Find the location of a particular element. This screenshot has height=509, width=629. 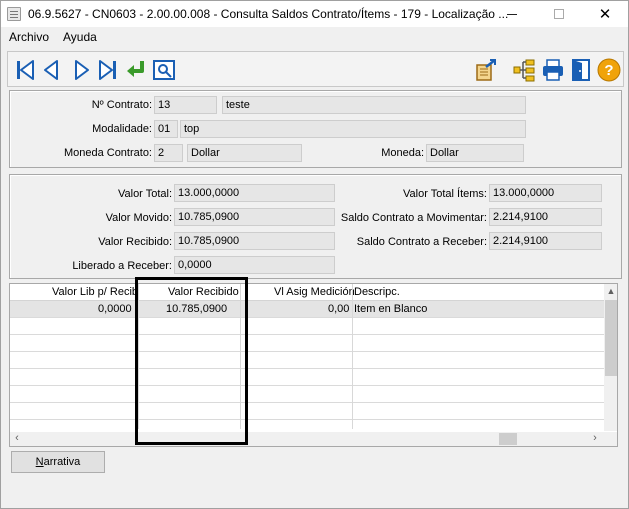

modality-code-field: 01 is located at coordinates (166, 129).